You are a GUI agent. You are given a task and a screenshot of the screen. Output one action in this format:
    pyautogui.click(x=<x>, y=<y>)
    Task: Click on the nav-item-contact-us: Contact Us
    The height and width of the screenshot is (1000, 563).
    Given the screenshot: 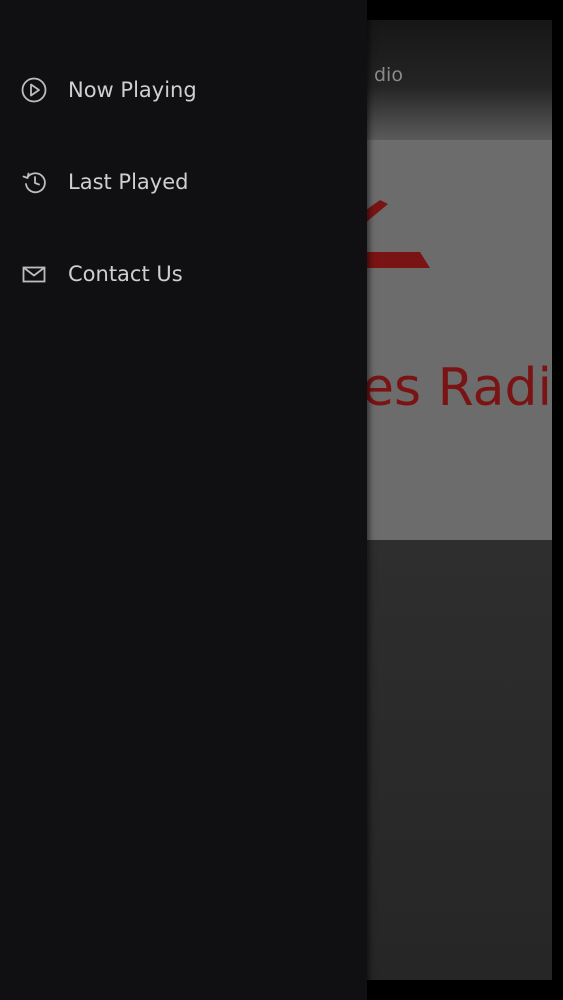 What is the action you would take?
    pyautogui.click(x=183, y=274)
    